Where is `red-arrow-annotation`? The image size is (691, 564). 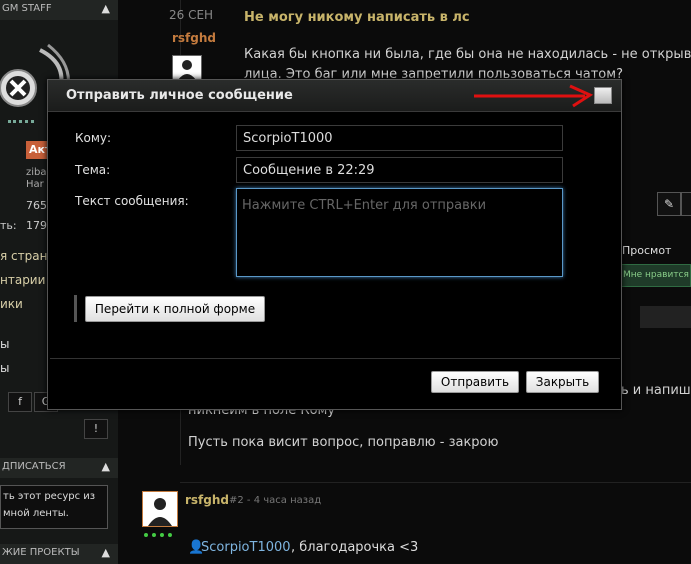
red-arrow-annotation is located at coordinates (534, 96).